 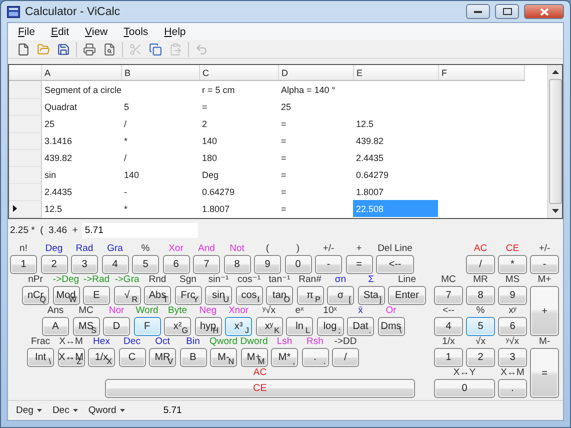 What do you see at coordinates (481, 72) in the screenshot?
I see `column-header: F` at bounding box center [481, 72].